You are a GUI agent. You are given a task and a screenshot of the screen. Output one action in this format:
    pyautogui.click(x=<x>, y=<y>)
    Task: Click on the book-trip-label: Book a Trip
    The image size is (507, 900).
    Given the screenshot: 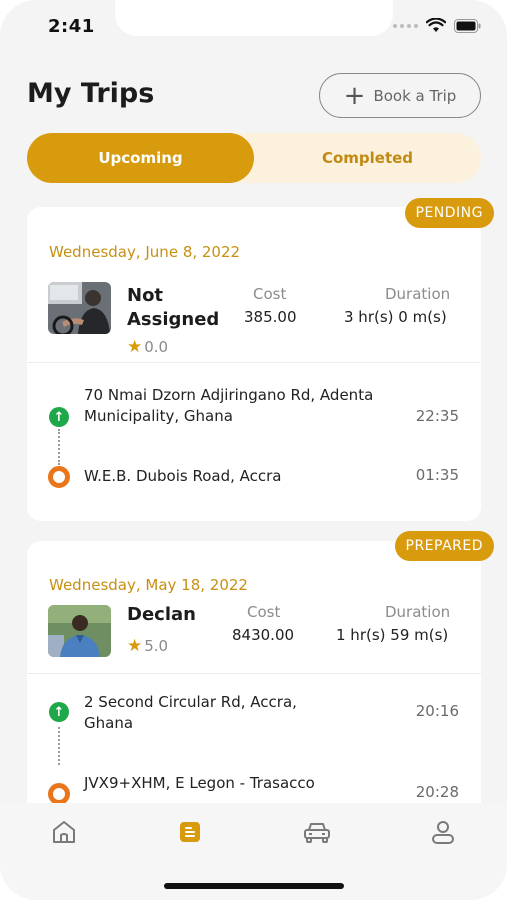 What is the action you would take?
    pyautogui.click(x=415, y=95)
    